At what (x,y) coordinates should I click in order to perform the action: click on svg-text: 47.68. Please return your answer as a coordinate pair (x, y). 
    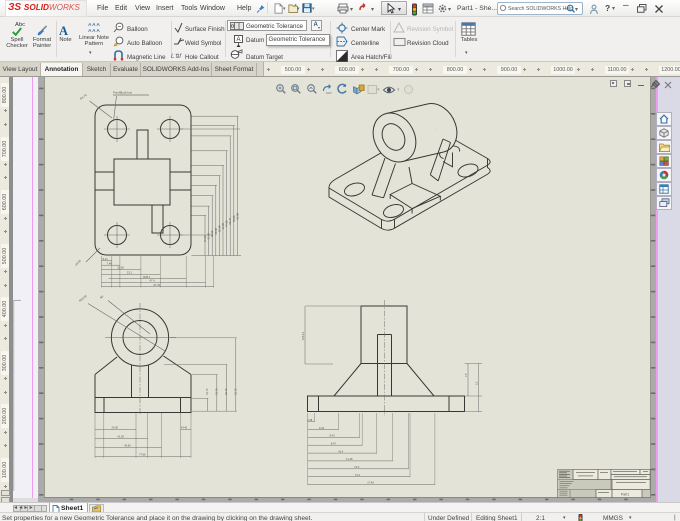
    Looking at the image, I should click on (227, 223).